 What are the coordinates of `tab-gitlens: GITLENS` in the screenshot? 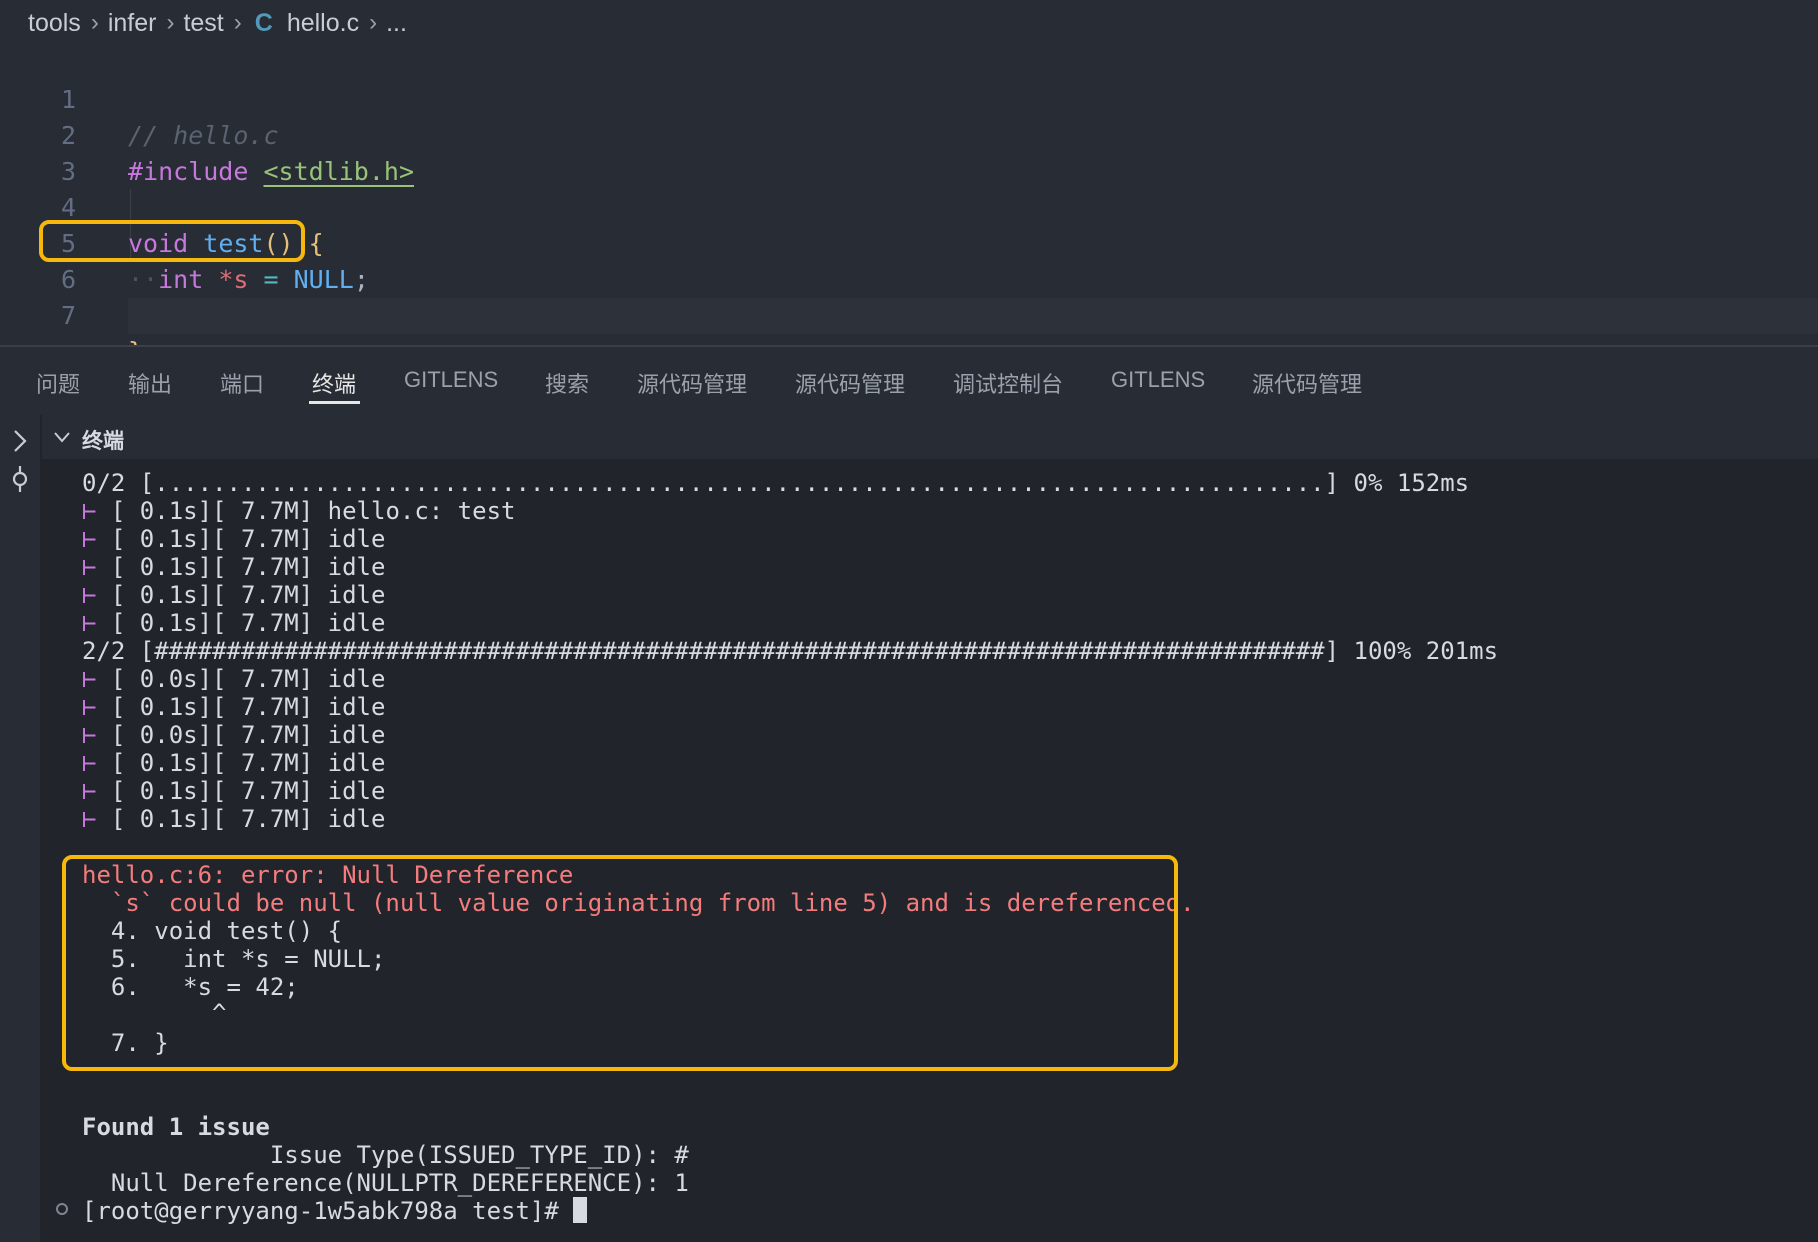 It's located at (451, 380).